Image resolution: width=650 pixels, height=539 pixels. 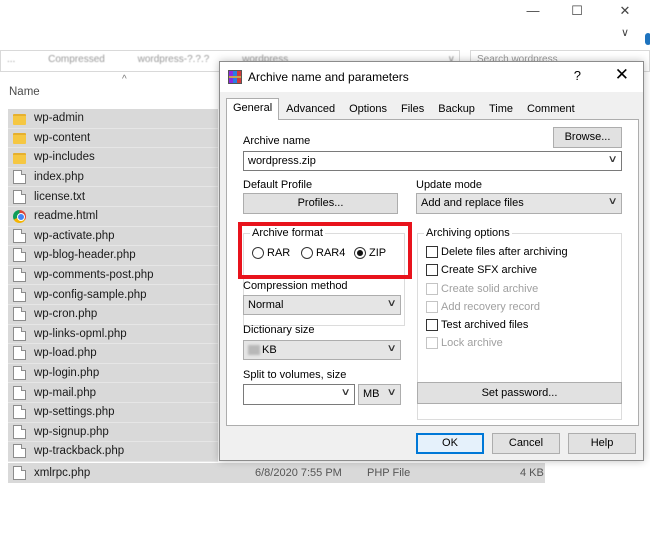 I want to click on address-segment: Compressed, so click(x=76, y=59).